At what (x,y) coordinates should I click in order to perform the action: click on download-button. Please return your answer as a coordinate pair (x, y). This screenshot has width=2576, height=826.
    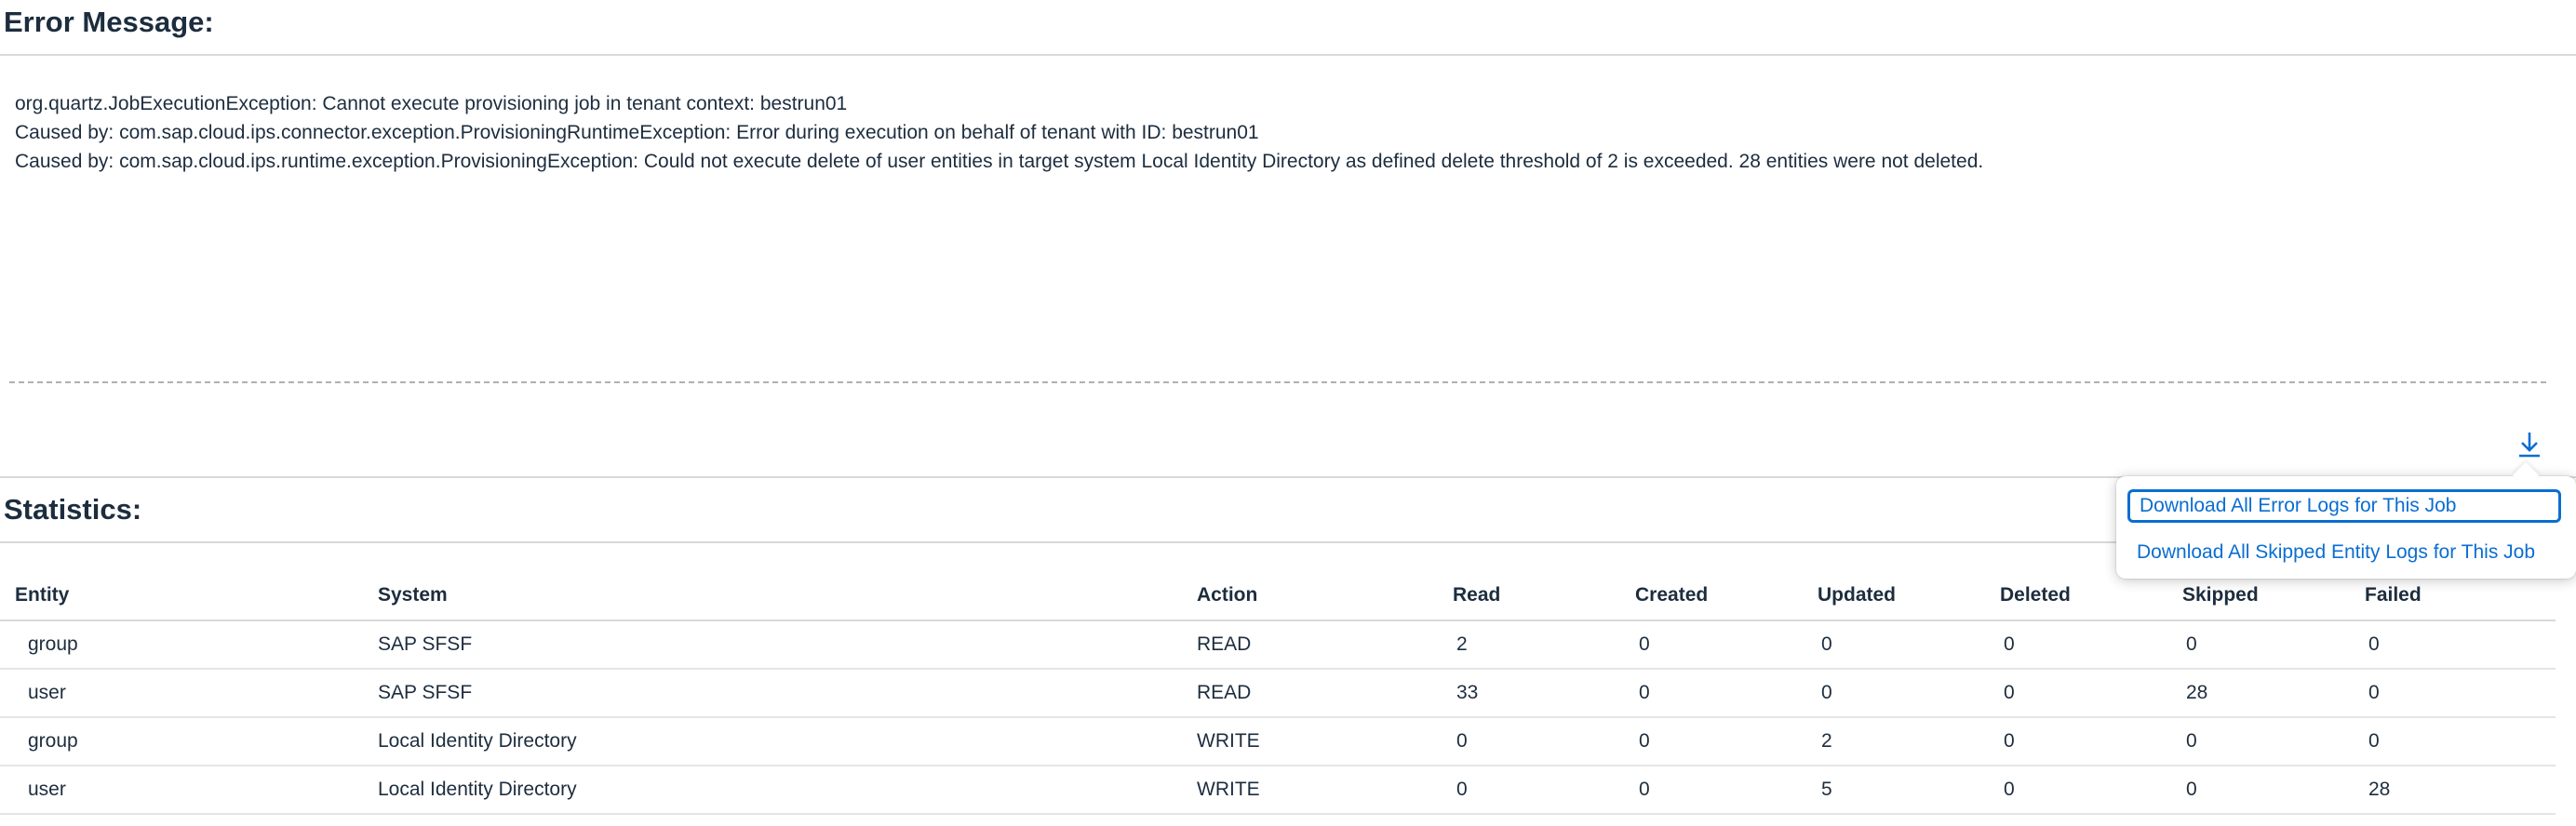
    Looking at the image, I should click on (2529, 444).